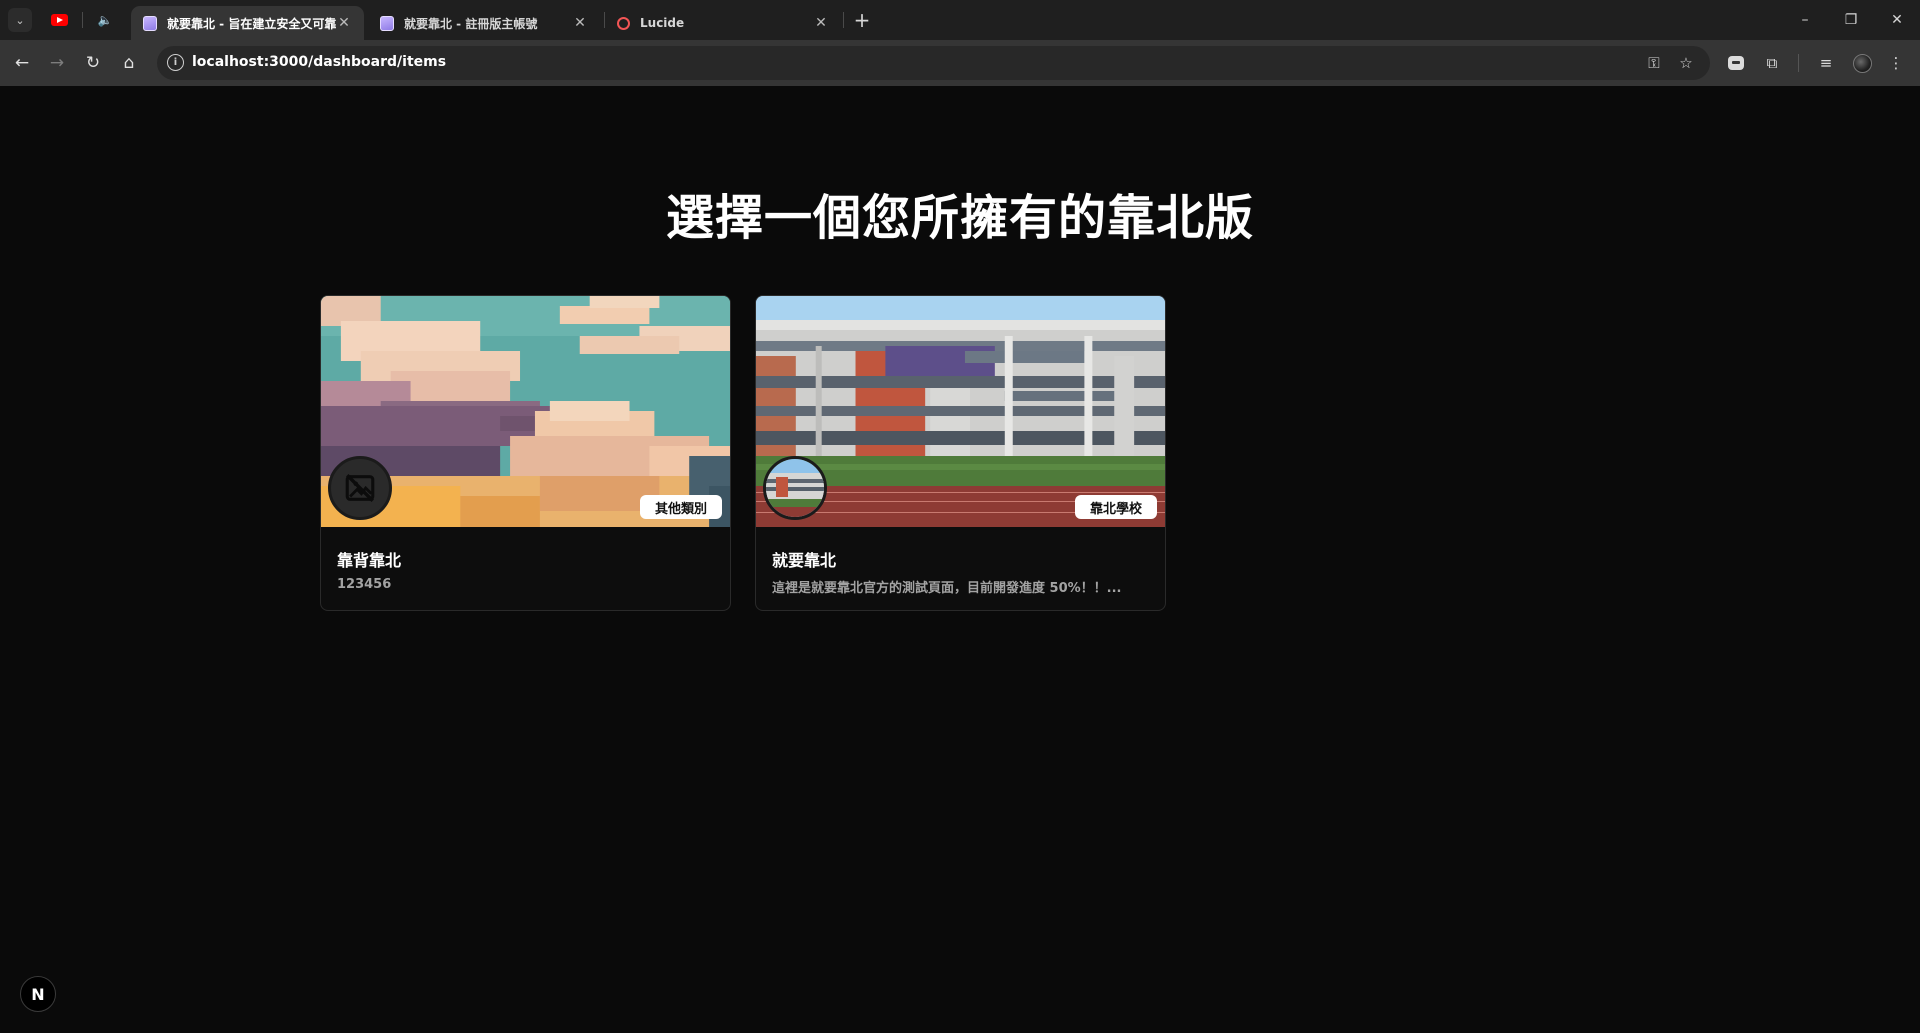 The image size is (1920, 1033). I want to click on browser-menu-button: ⋮, so click(1896, 63).